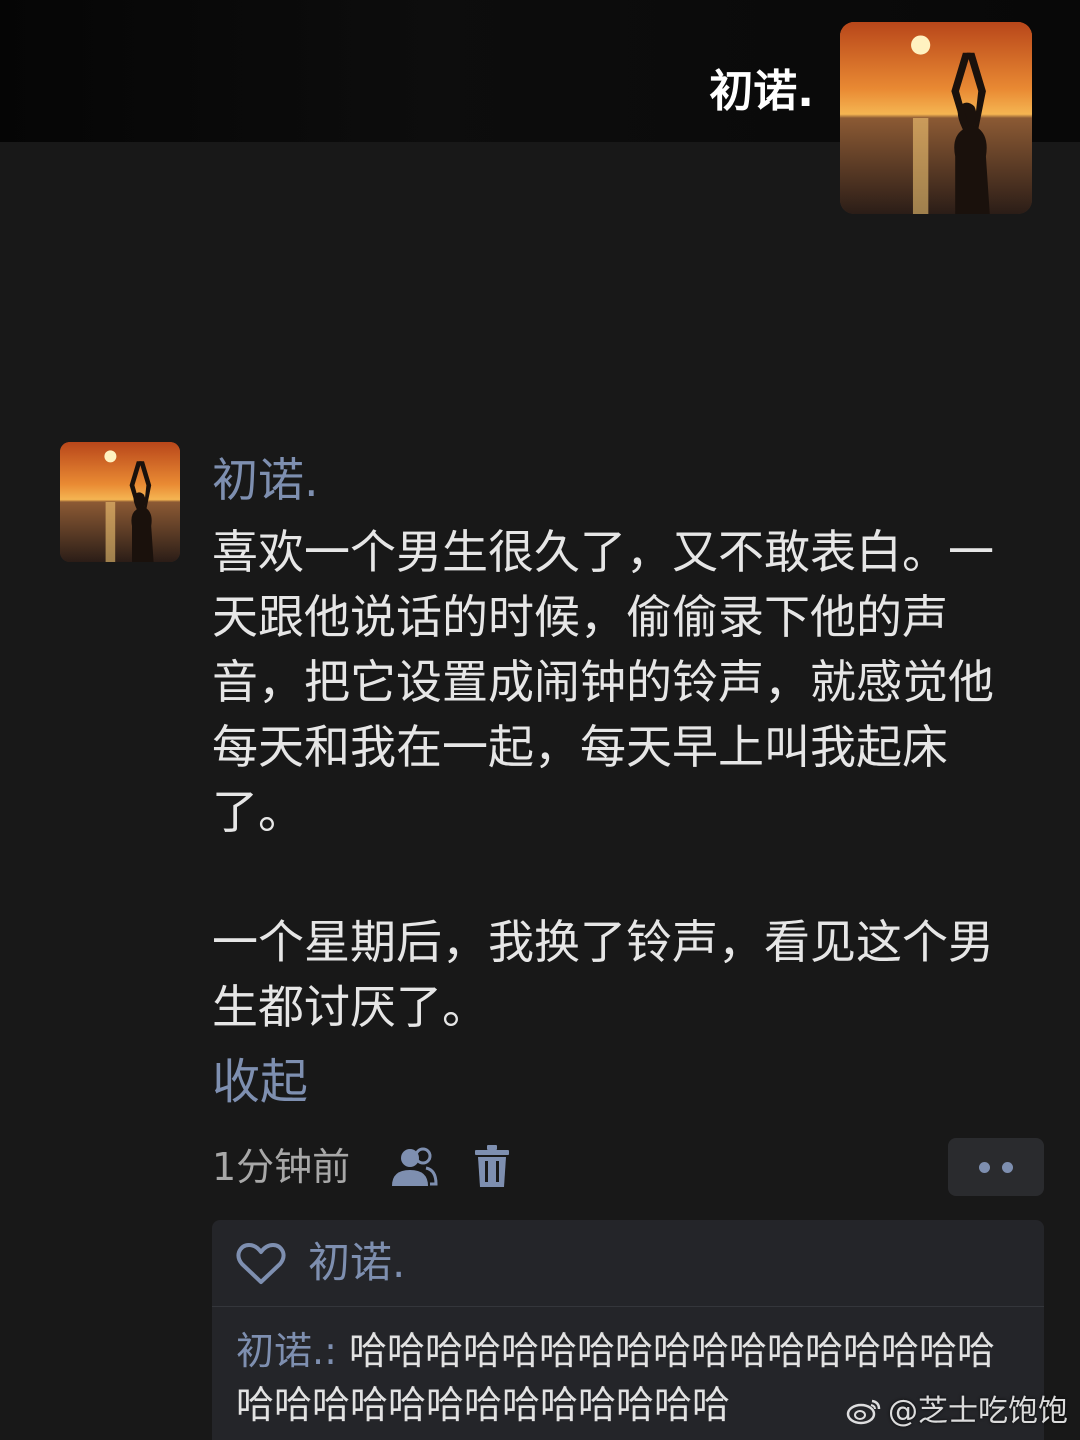 This screenshot has width=1080, height=1440. I want to click on heart-icon, so click(261, 1264).